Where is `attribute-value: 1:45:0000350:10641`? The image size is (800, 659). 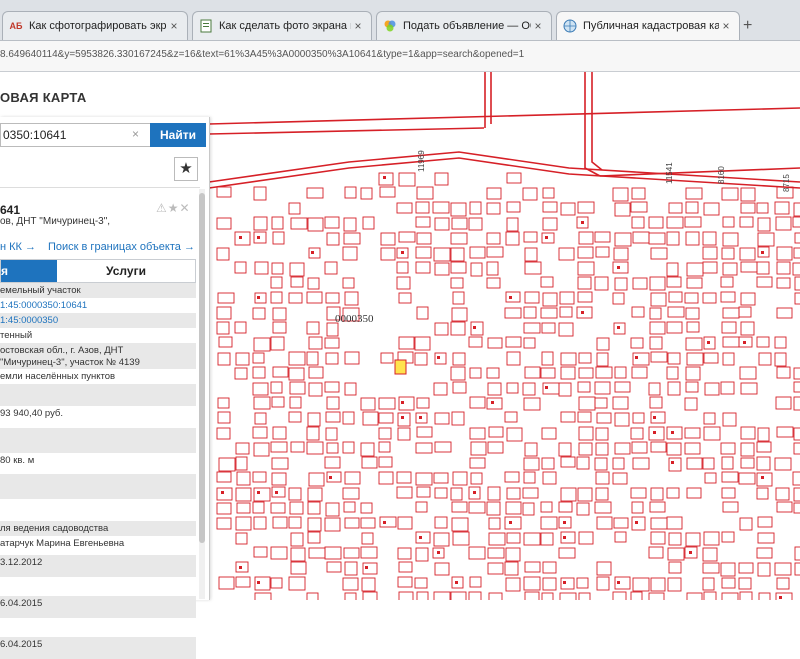 attribute-value: 1:45:0000350:10641 is located at coordinates (98, 305).